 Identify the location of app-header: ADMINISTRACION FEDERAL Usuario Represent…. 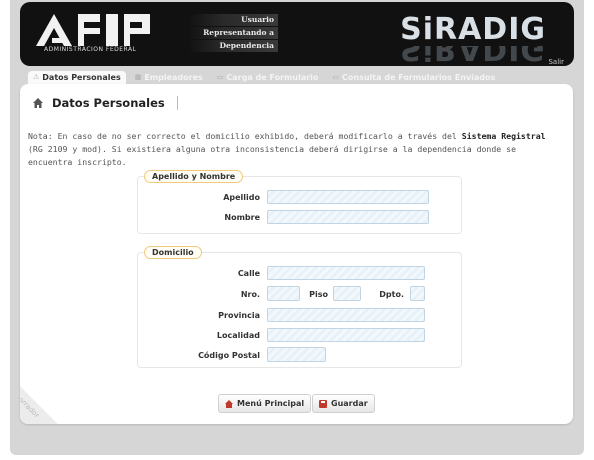
(297, 34).